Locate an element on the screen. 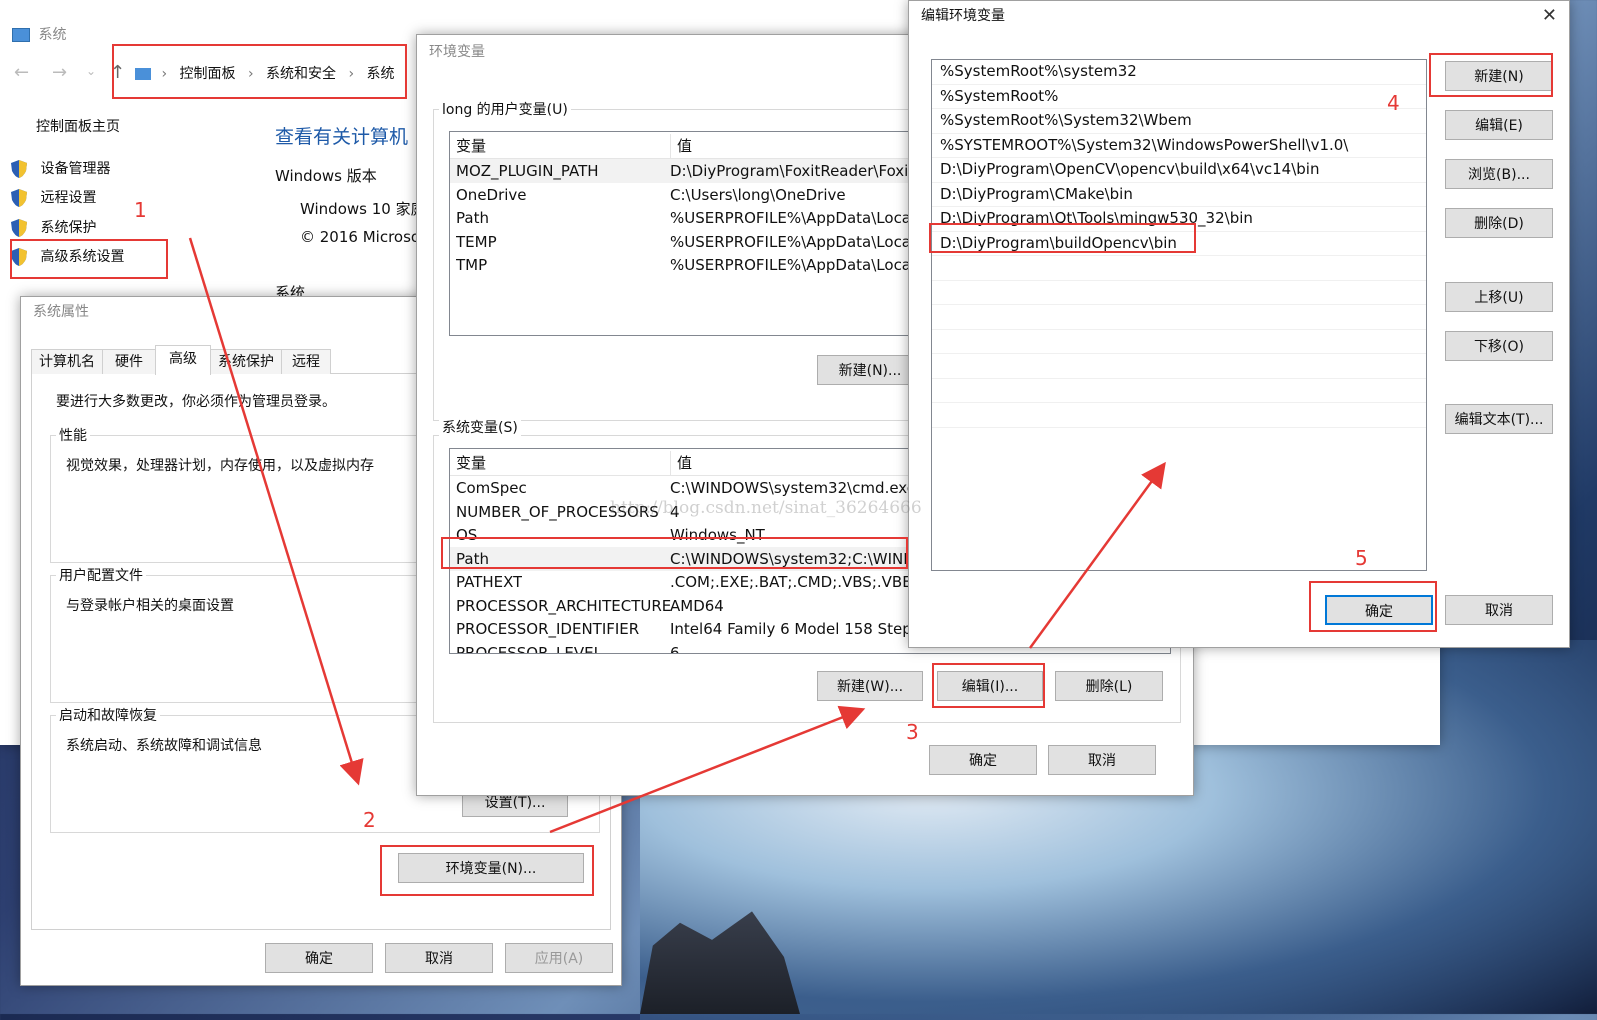 This screenshot has width=1597, height=1020. arrow-to-edit-button is located at coordinates (707, 769).